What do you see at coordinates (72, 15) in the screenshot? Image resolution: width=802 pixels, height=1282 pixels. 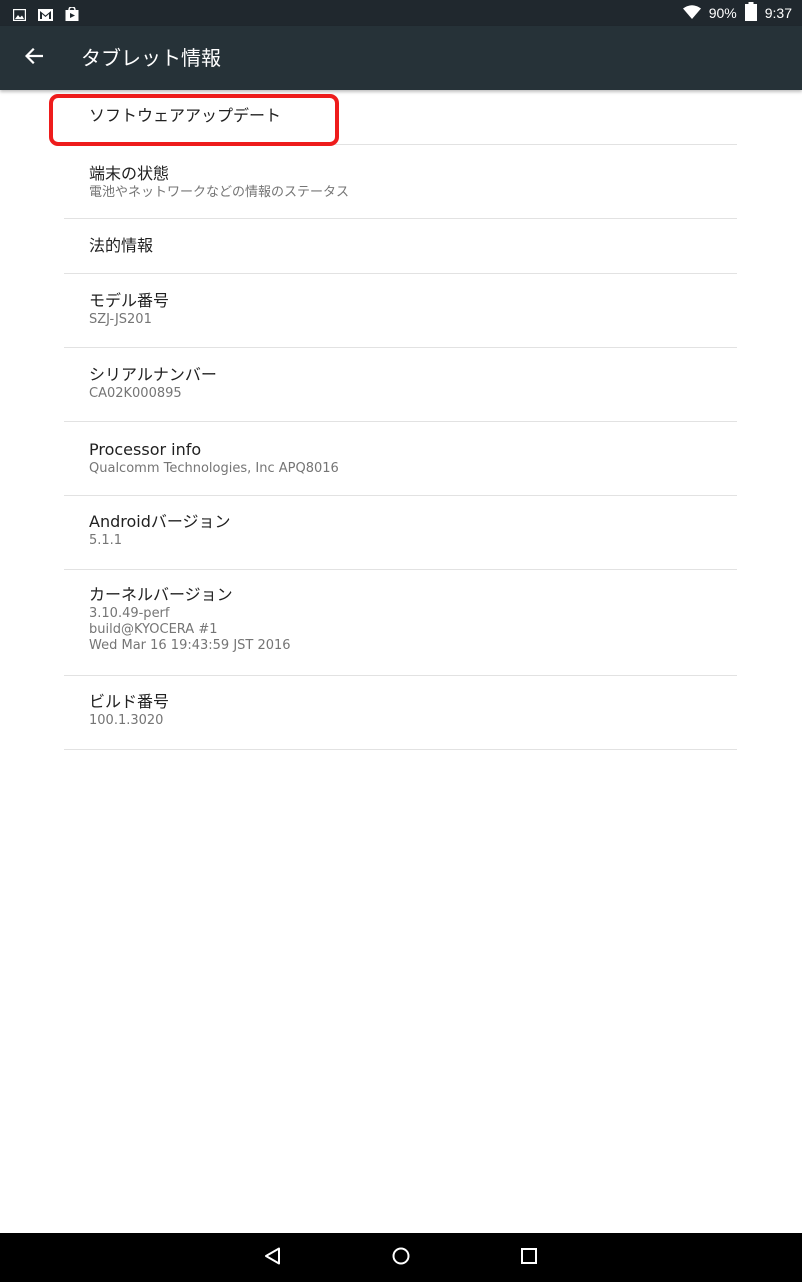 I see `store-bag-icon` at bounding box center [72, 15].